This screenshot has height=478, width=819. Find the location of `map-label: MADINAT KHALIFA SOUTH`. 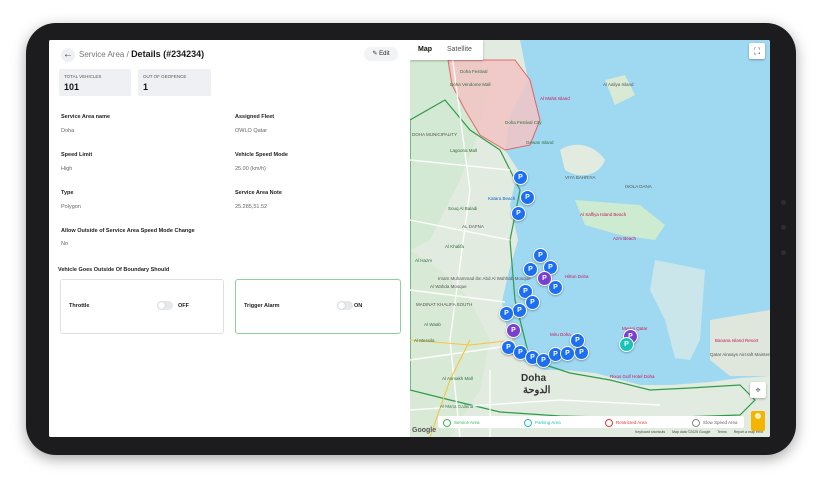

map-label: MADINAT KHALIFA SOUTH is located at coordinates (444, 304).